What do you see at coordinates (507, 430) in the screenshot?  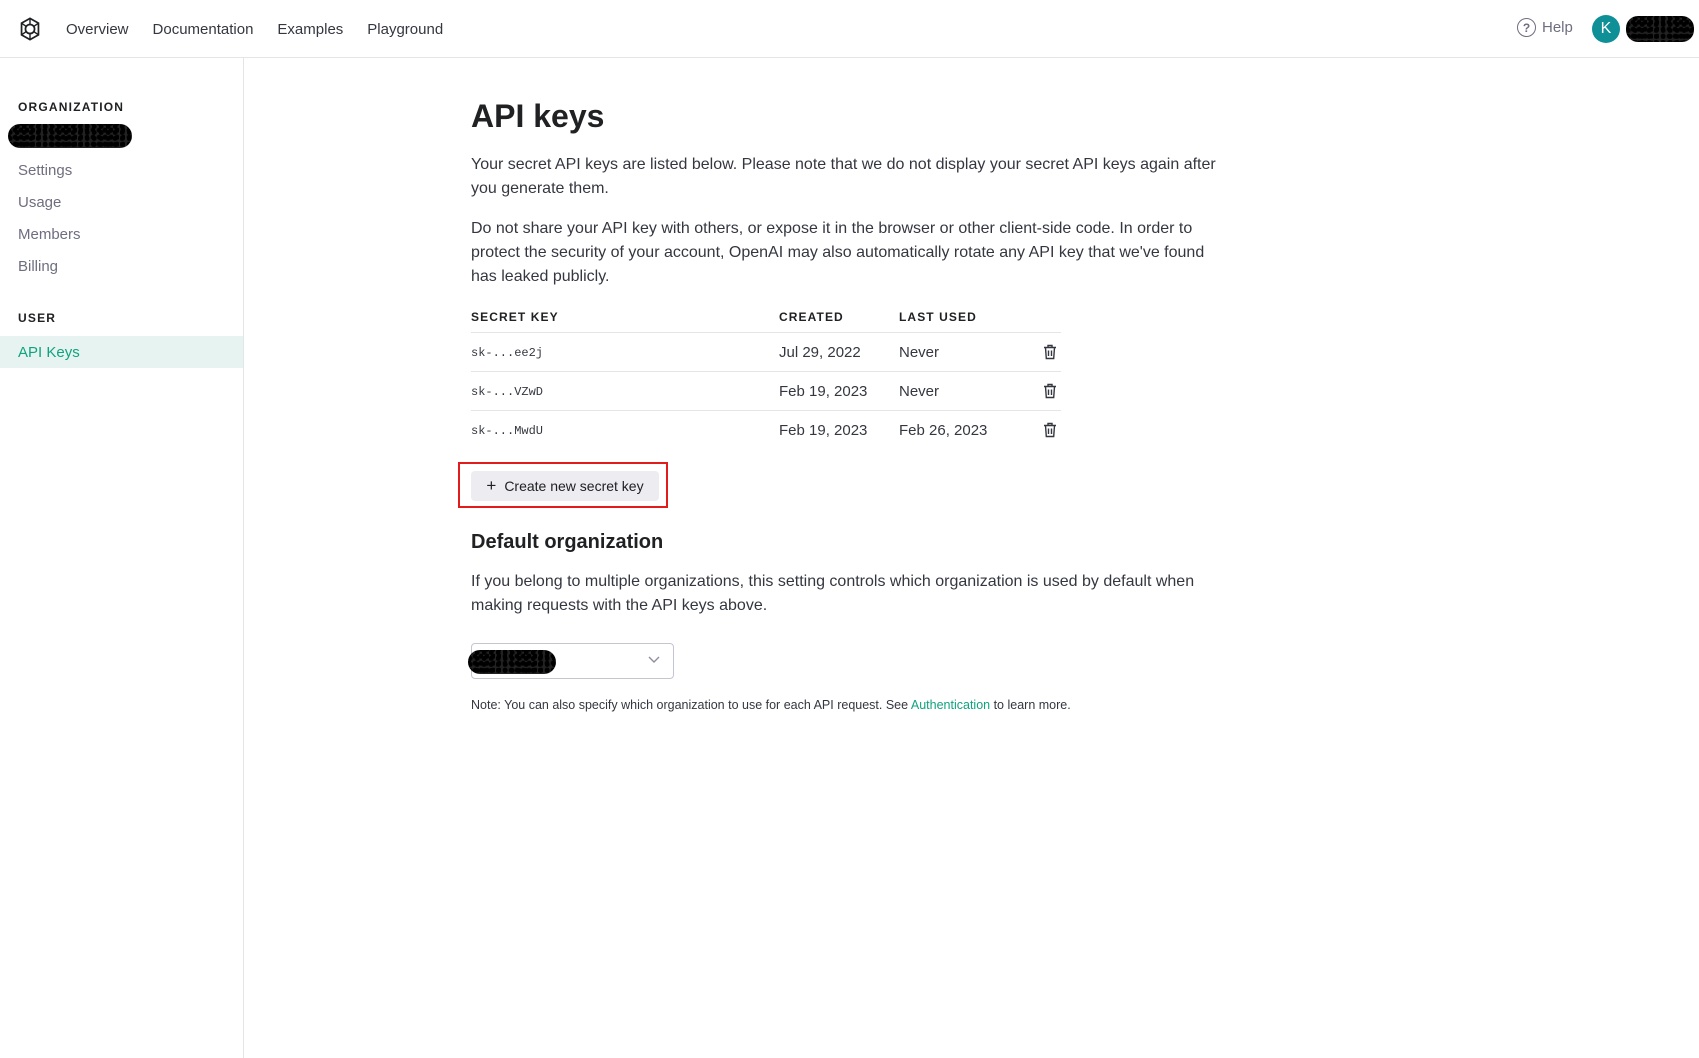 I see `secret-key-cell: sk-...MwdU` at bounding box center [507, 430].